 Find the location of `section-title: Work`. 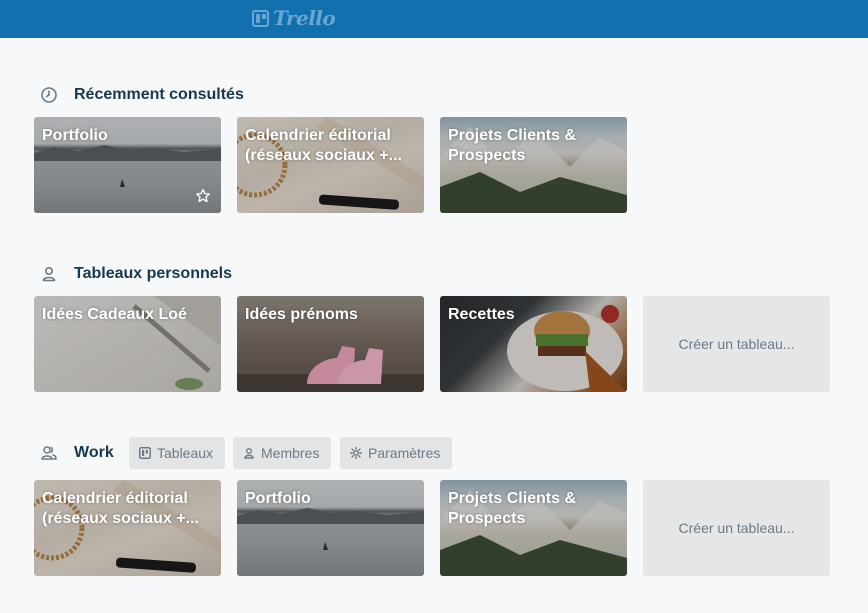

section-title: Work is located at coordinates (94, 452).